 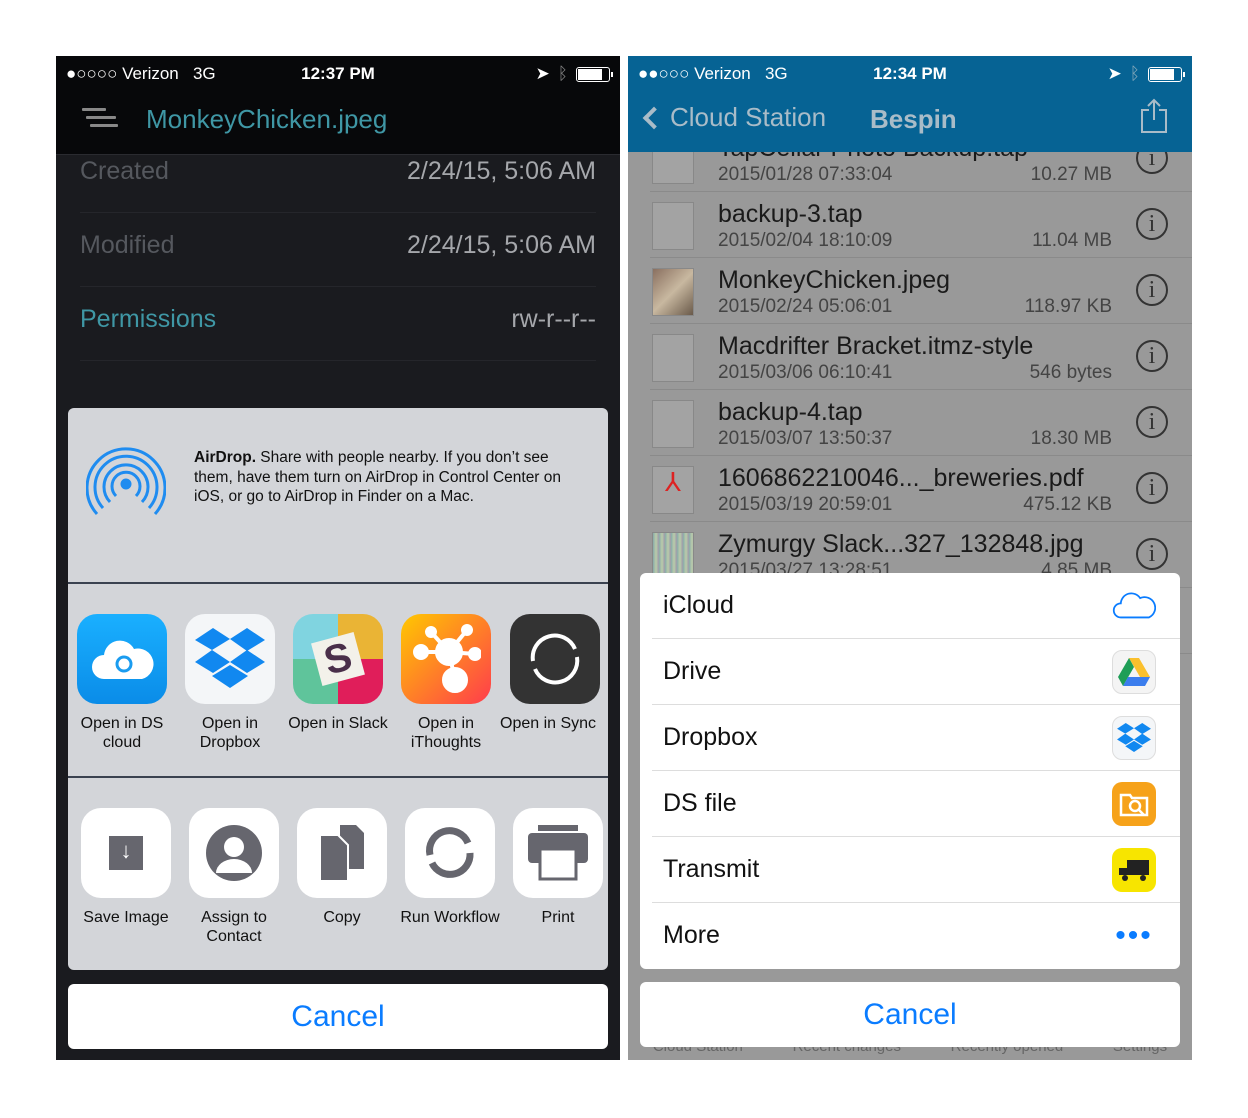 What do you see at coordinates (1071, 438) in the screenshot?
I see `file-size: 18.30 MB` at bounding box center [1071, 438].